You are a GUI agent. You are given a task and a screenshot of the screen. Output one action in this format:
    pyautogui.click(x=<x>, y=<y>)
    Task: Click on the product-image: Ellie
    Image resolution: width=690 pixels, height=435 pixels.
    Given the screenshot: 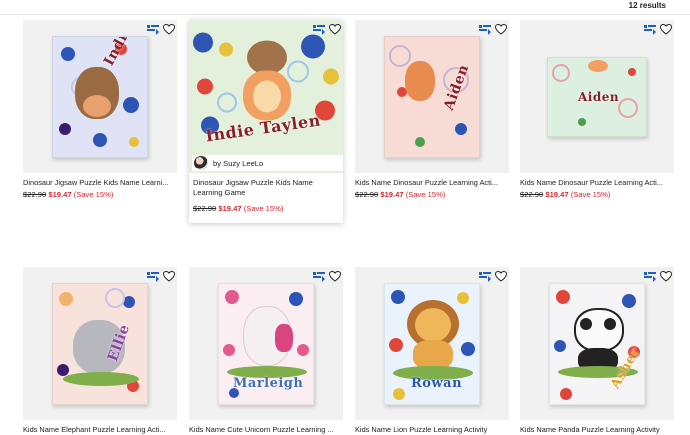 What is the action you would take?
    pyautogui.click(x=100, y=343)
    